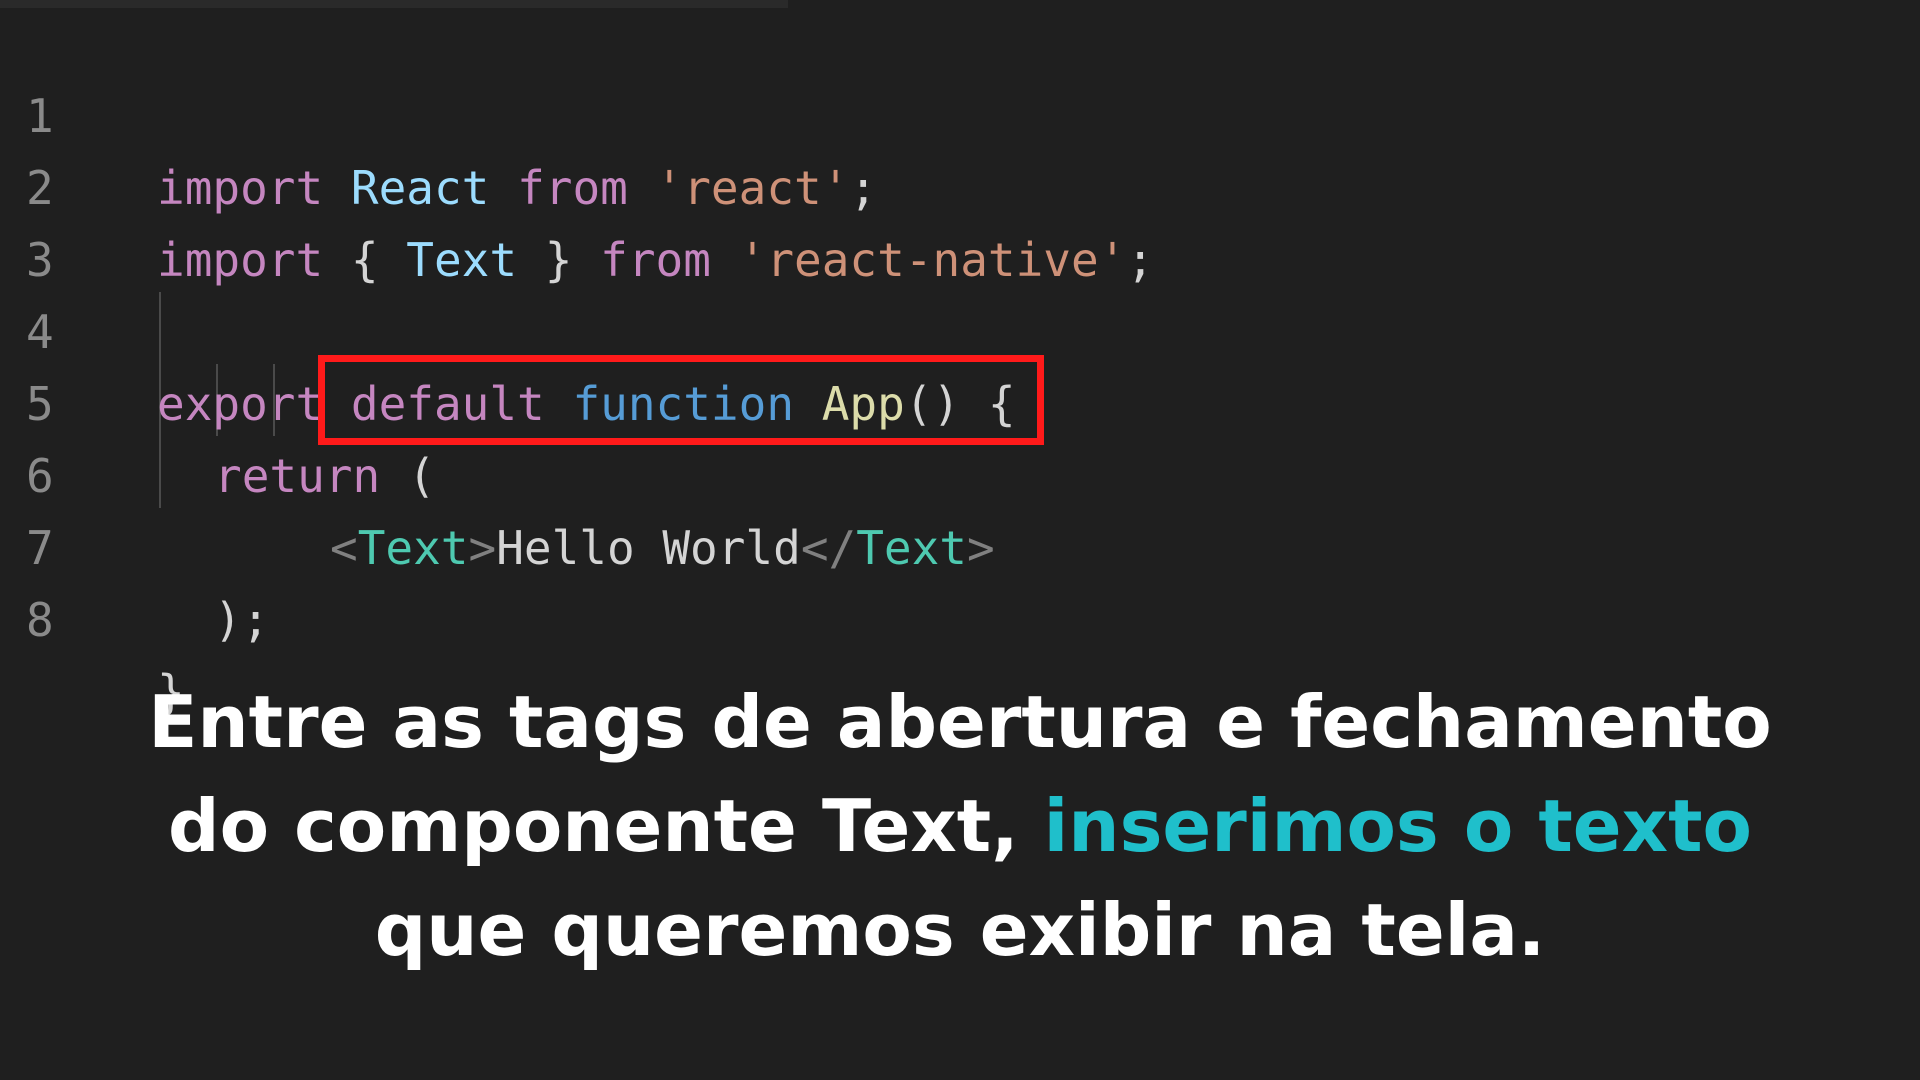  Describe the element at coordinates (960, 930) in the screenshot. I see `caption-line: que queremos exibir na tela.` at that location.